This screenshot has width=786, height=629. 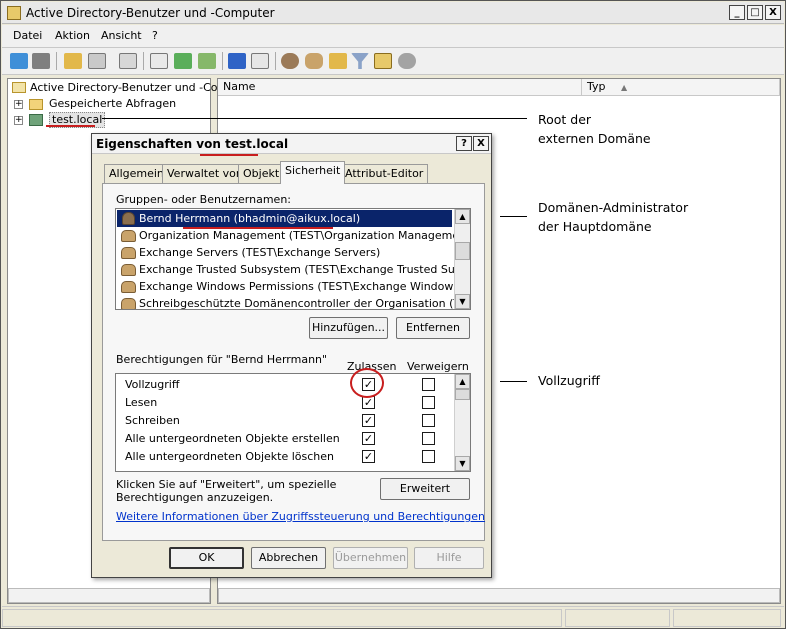 What do you see at coordinates (128, 270) in the screenshot?
I see `group-icon` at bounding box center [128, 270].